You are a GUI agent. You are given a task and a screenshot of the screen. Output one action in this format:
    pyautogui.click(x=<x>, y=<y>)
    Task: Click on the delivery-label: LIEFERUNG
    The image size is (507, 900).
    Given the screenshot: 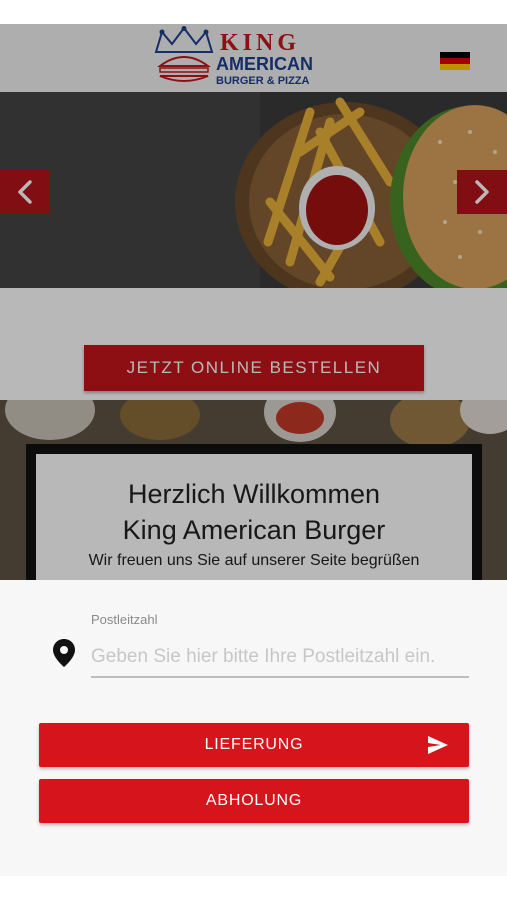 What is the action you would take?
    pyautogui.click(x=254, y=744)
    